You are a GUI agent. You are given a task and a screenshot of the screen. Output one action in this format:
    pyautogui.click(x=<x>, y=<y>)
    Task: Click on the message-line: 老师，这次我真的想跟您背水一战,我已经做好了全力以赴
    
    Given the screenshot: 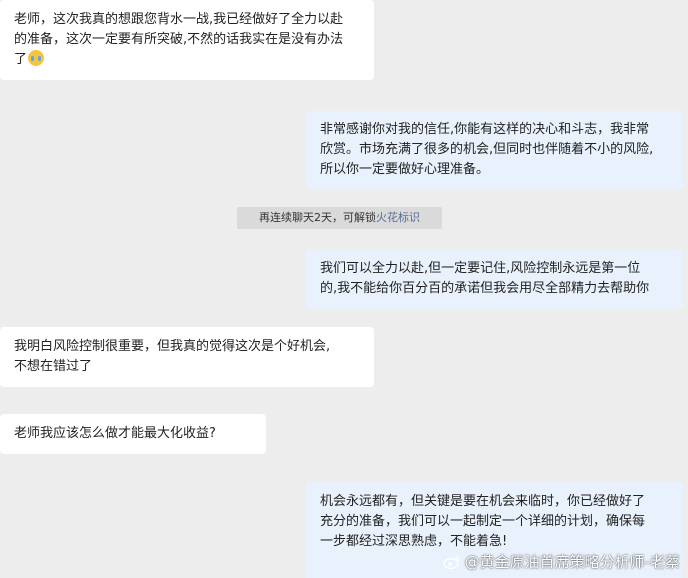 What is the action you would take?
    pyautogui.click(x=179, y=19)
    